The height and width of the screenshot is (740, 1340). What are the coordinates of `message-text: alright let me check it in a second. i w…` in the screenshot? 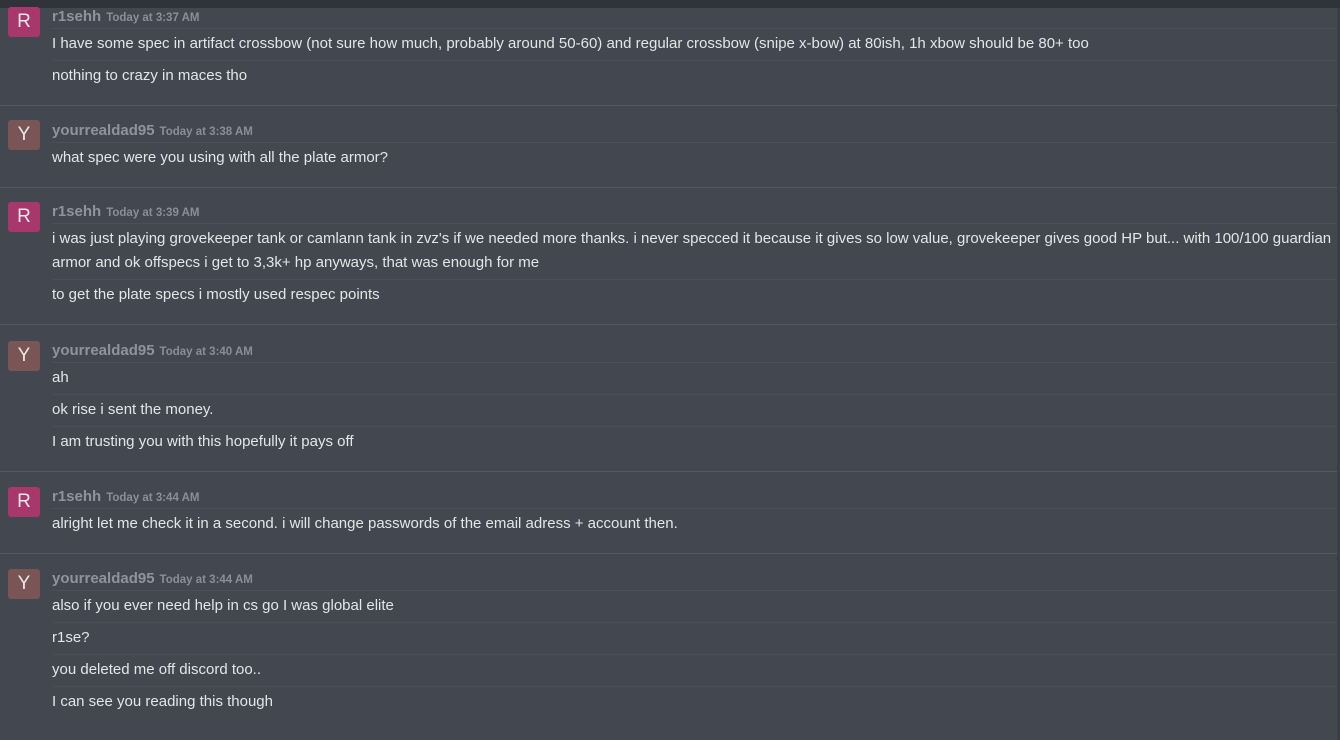 It's located at (365, 523).